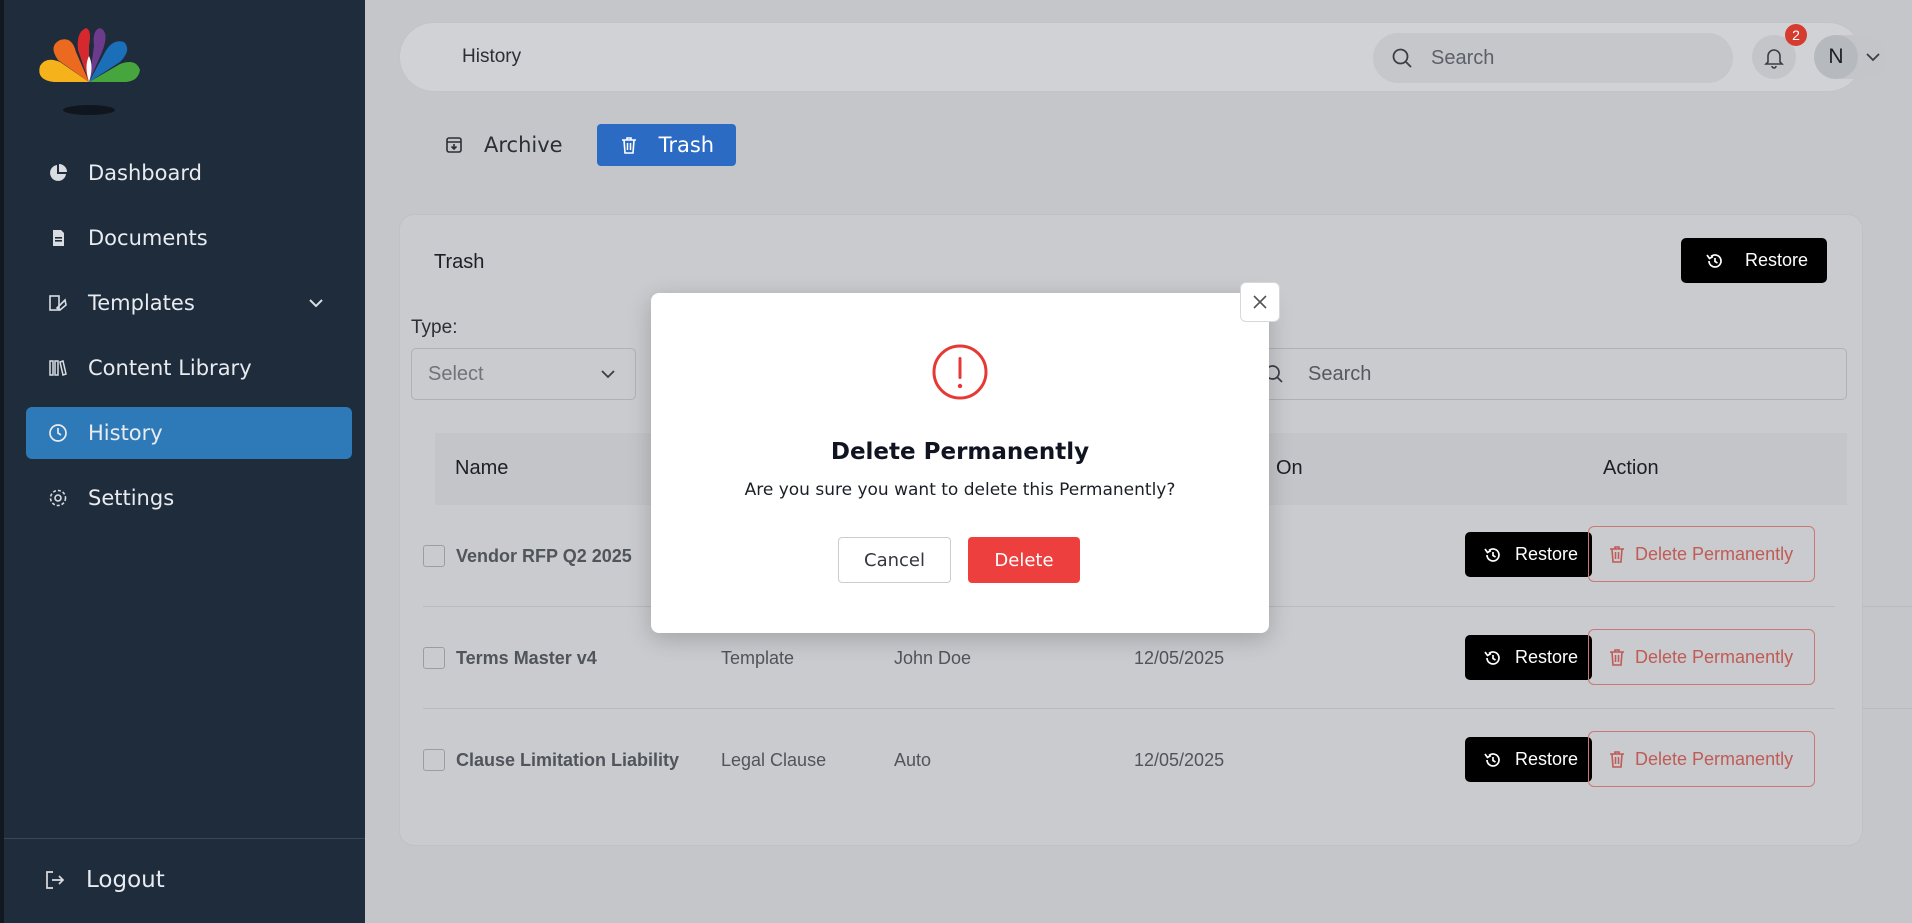 This screenshot has height=923, width=1912. Describe the element at coordinates (894, 560) in the screenshot. I see `cancel-button: Cancel` at that location.